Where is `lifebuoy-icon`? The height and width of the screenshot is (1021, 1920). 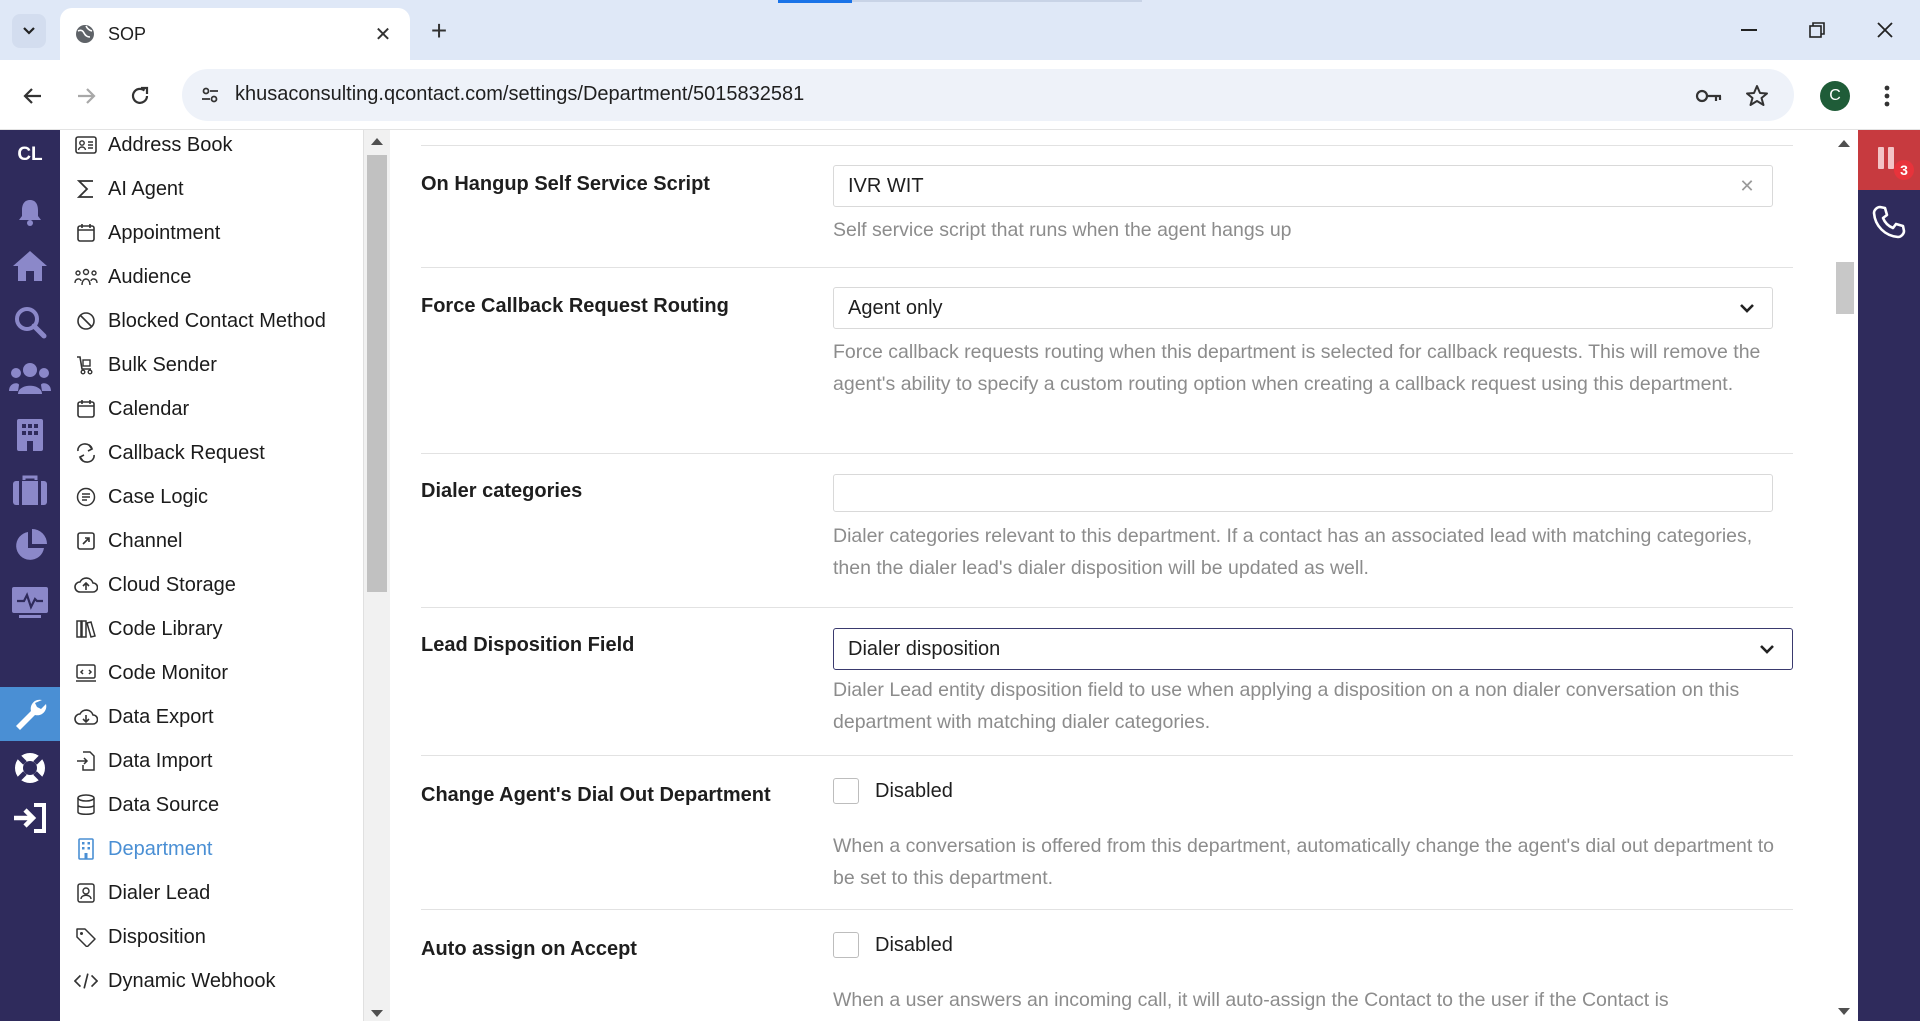
lifebuoy-icon is located at coordinates (30, 768).